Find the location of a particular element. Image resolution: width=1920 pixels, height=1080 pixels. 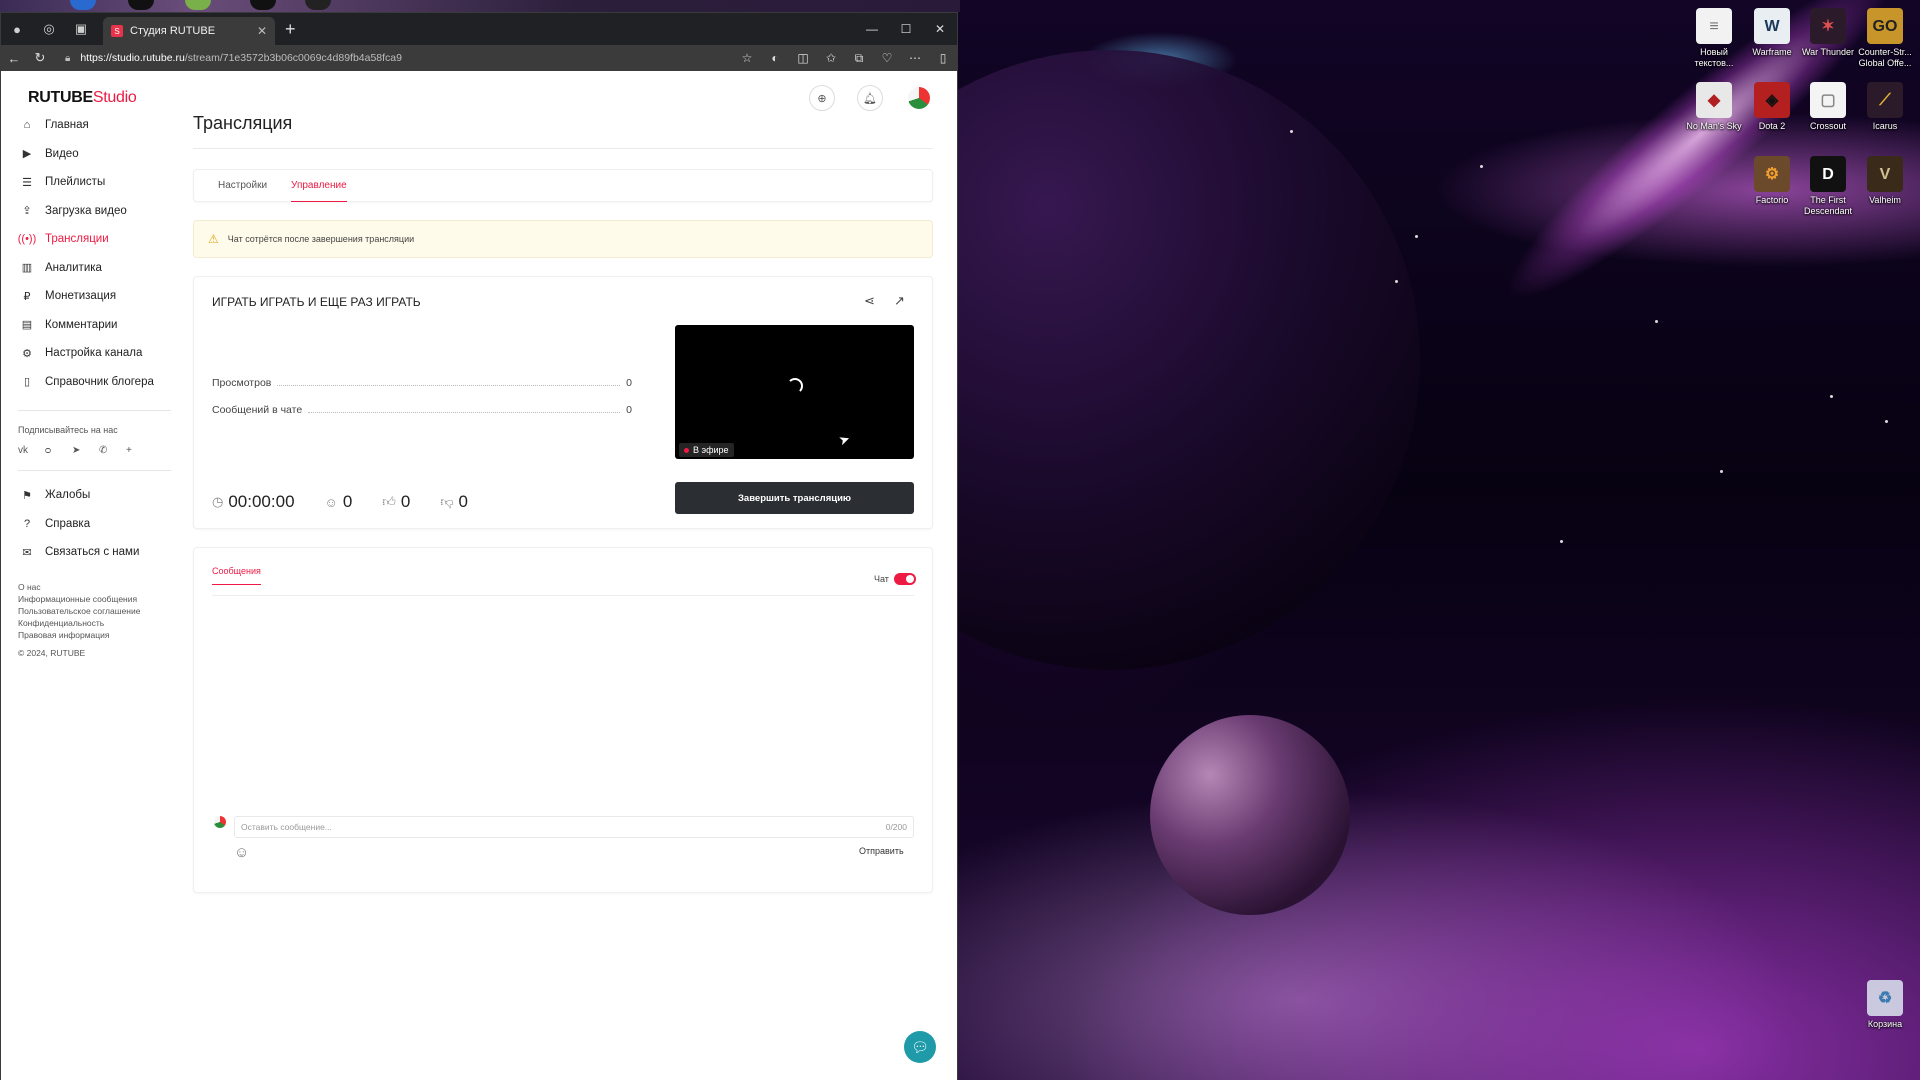

sidebar-item-upload: ⇪ Загрузка видео is located at coordinates (90, 211).